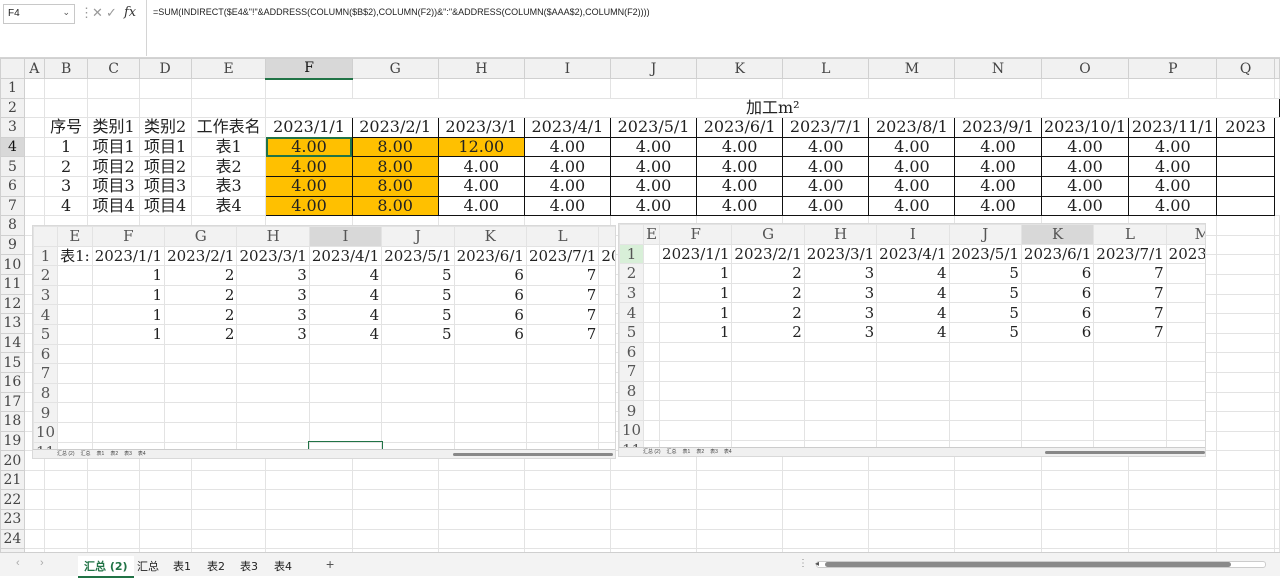  Describe the element at coordinates (12, 304) in the screenshot. I see `row-header-12: 12` at that location.